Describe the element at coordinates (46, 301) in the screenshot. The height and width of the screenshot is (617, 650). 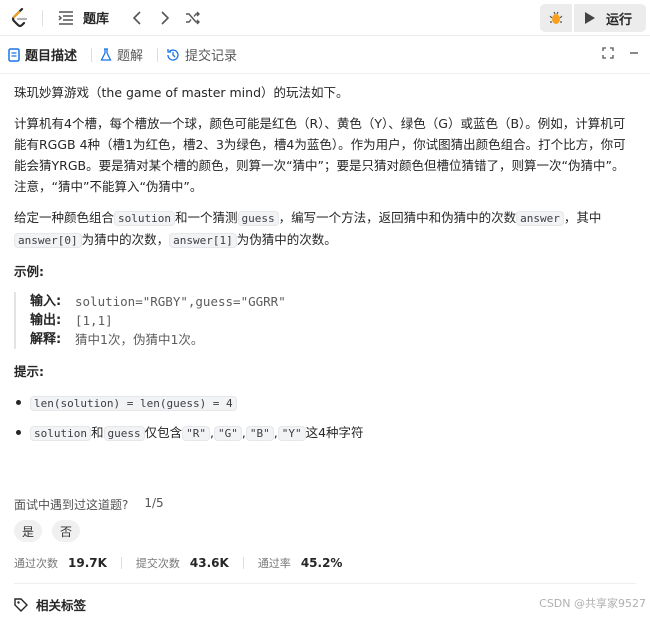
I see `example-input-label: 输入:` at that location.